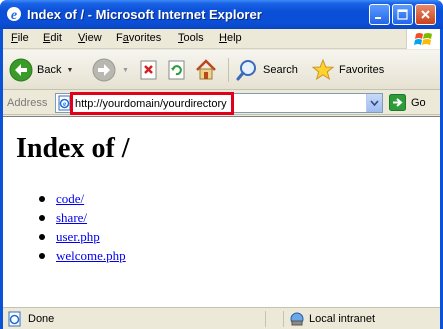  I want to click on zone-text: Local intranet, so click(342, 319).